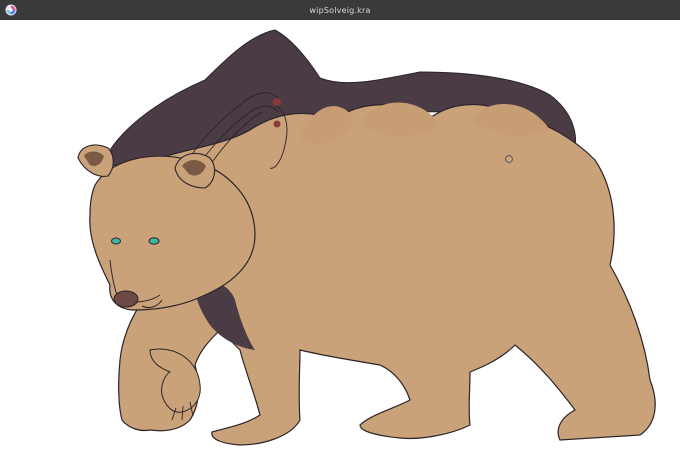 This screenshot has width=680, height=462. I want to click on left-eye, so click(116, 241).